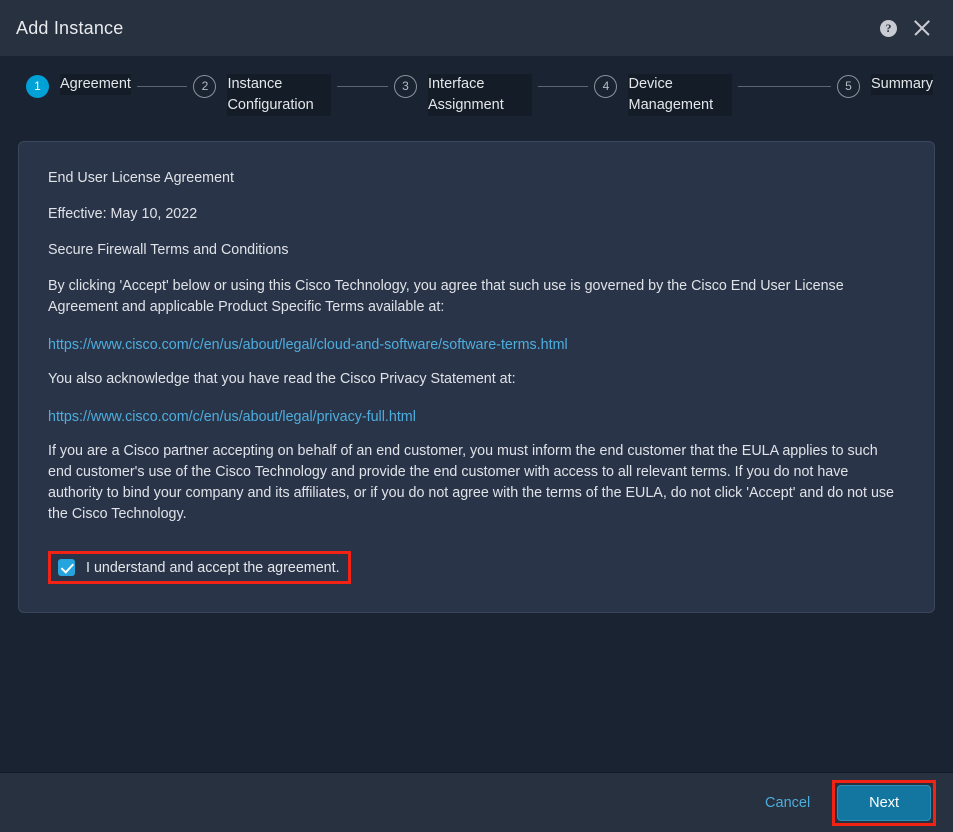  I want to click on accept-agreement-label: I understand and accept the agreement., so click(213, 567).